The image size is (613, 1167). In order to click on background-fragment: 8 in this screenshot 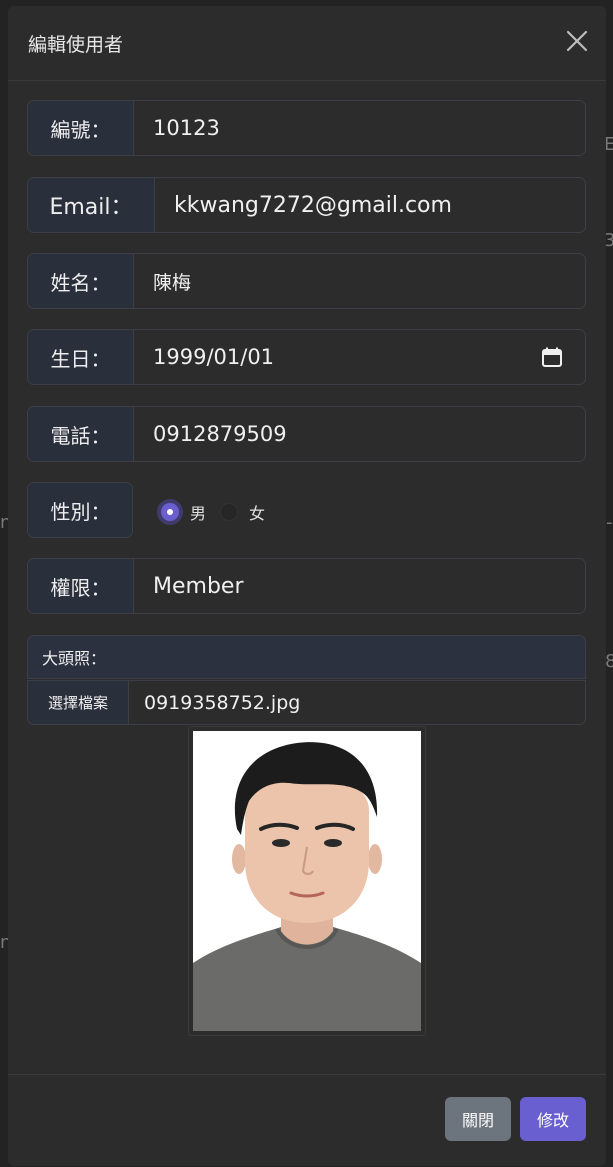, I will do `click(609, 661)`.